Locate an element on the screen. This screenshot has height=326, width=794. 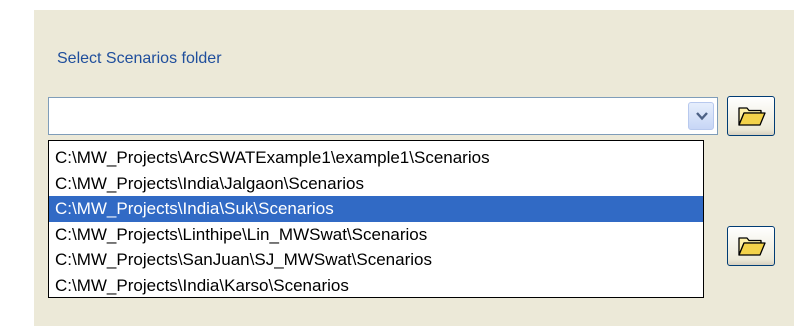
dropdown-option-suk: C:\MW_Projects\India\Suk\Scenarios is located at coordinates (376, 209).